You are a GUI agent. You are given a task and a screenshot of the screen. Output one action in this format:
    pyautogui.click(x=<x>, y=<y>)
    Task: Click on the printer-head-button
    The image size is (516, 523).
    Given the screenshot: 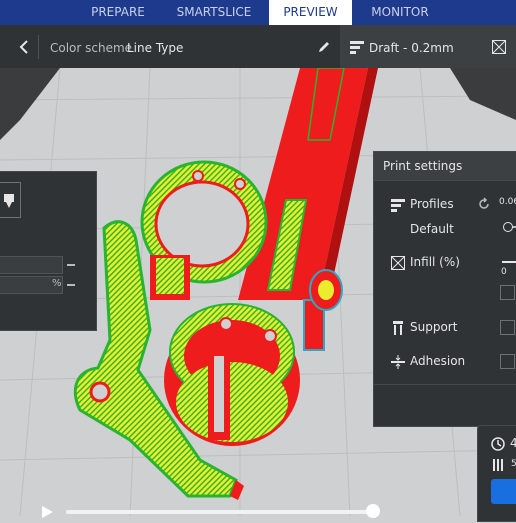 What is the action you would take?
    pyautogui.click(x=10, y=200)
    